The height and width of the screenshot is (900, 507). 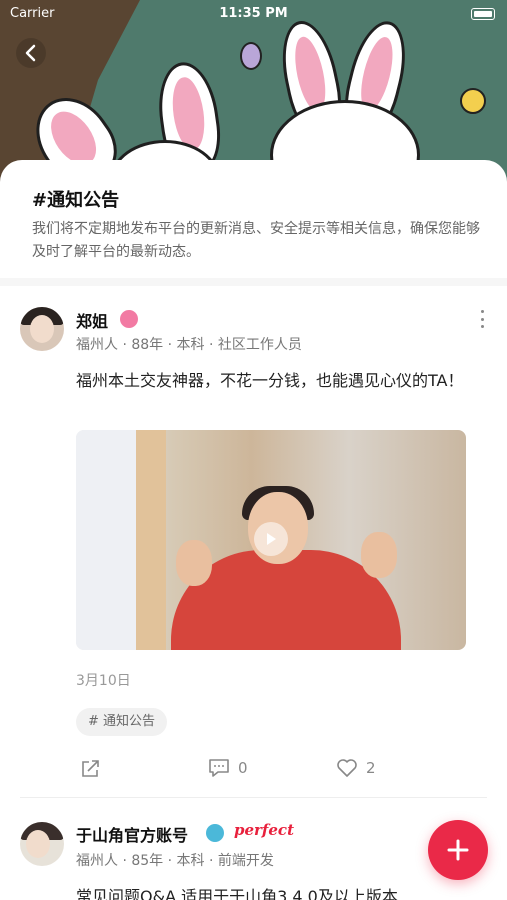 I want to click on add-post-button, so click(x=458, y=850).